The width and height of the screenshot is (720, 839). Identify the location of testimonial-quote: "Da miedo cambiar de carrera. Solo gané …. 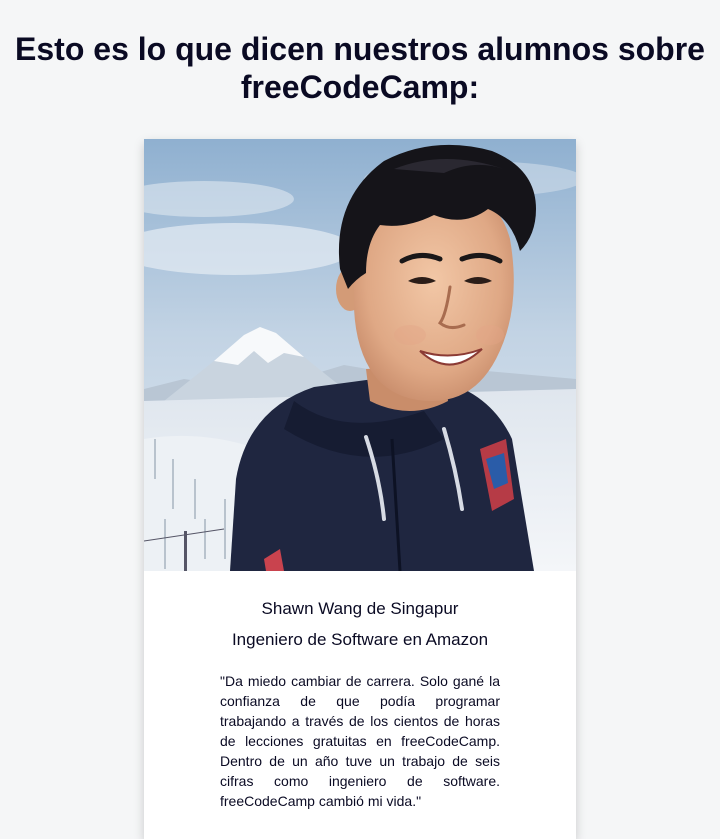
(360, 741).